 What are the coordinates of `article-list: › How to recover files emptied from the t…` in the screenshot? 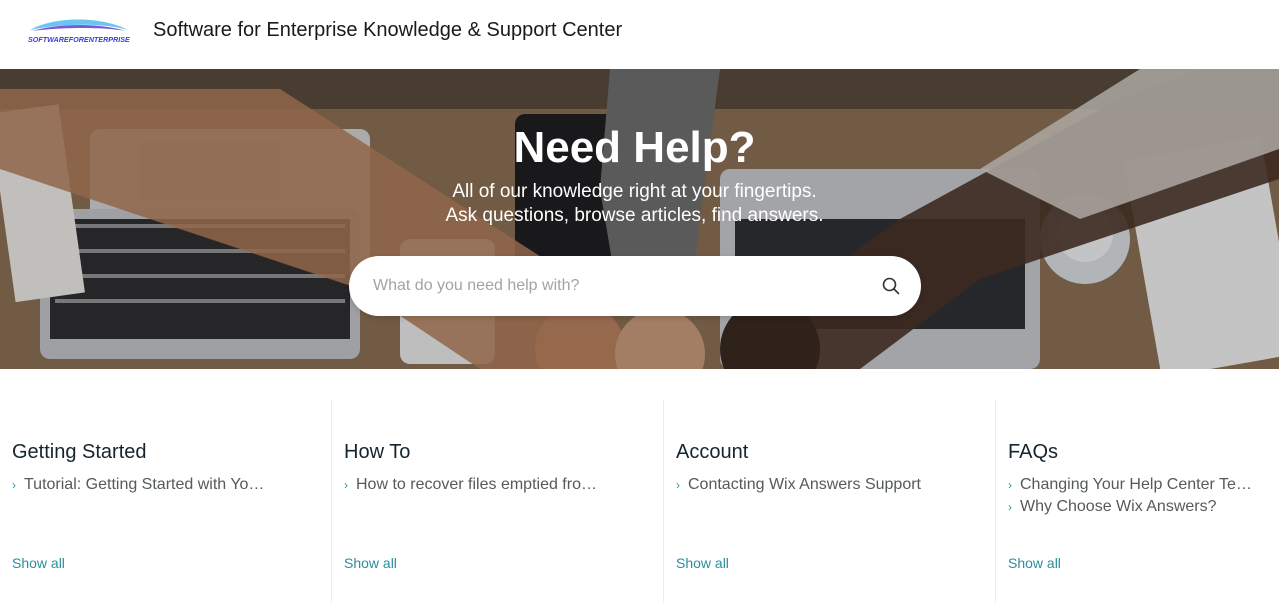 It's located at (471, 485).